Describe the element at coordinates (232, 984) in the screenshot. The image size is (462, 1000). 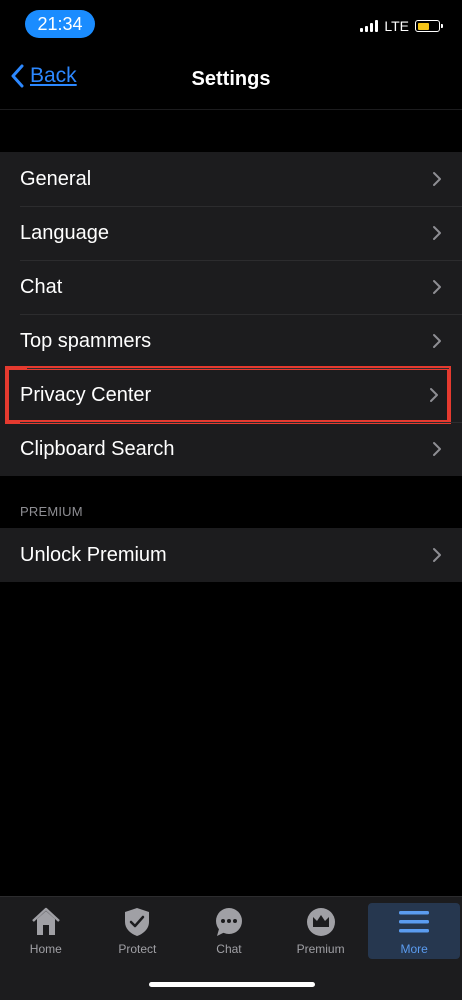
I see `home-indicator` at that location.